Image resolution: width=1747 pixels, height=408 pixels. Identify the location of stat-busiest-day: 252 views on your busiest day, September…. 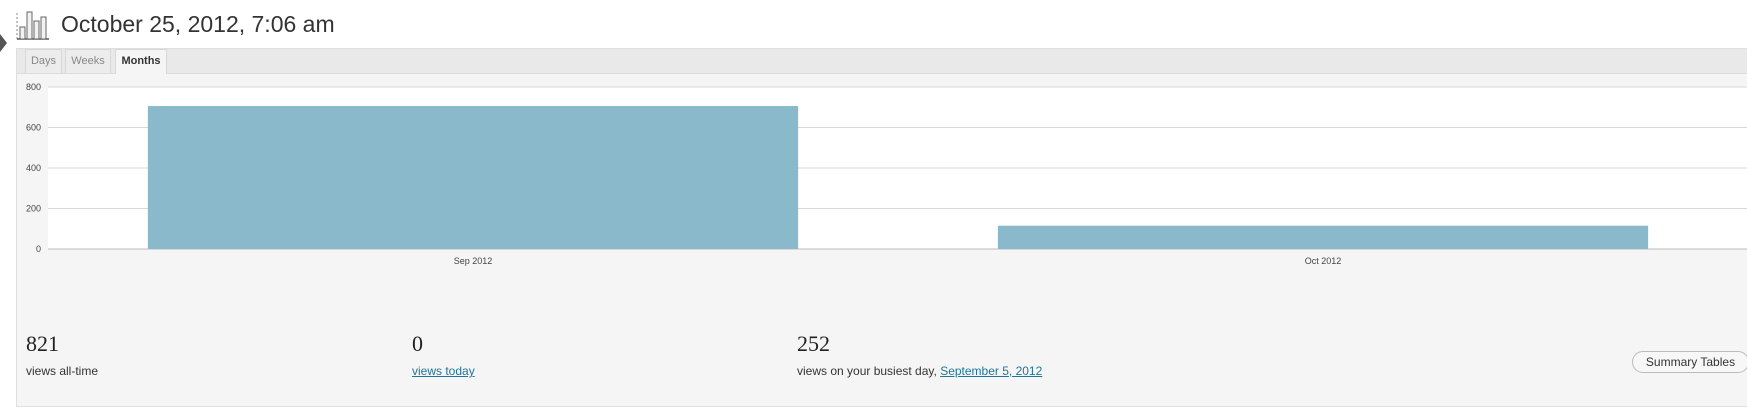
(919, 355).